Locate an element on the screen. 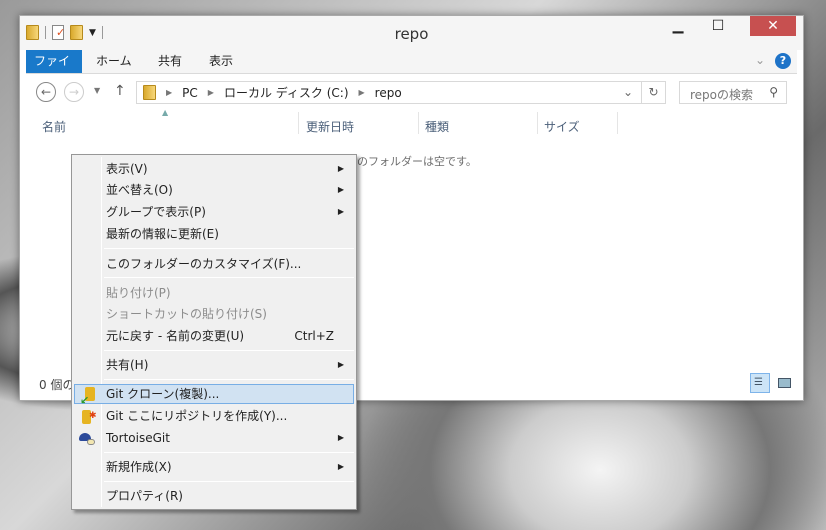 The width and height of the screenshot is (826, 530). menu-item-group-by: グループで表示(P) ▶ is located at coordinates (214, 212).